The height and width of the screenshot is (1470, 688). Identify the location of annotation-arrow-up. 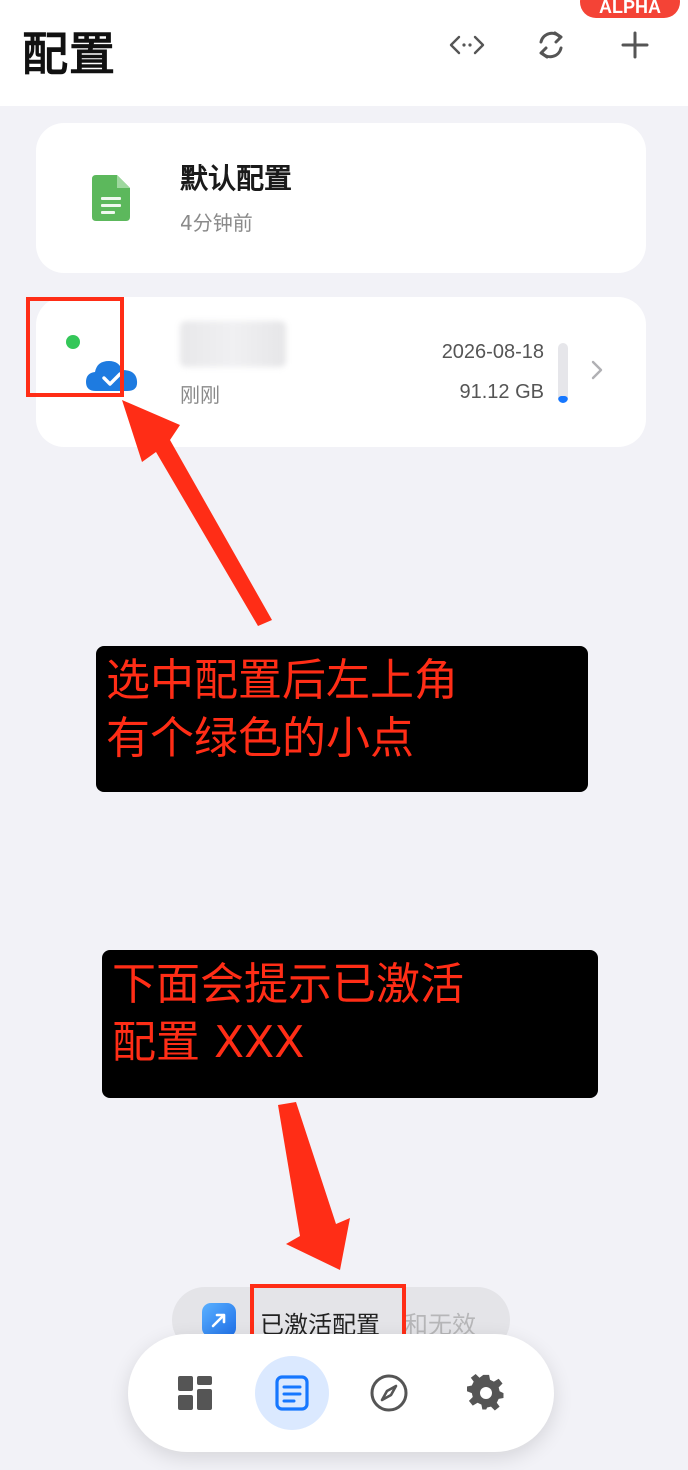
(197, 513).